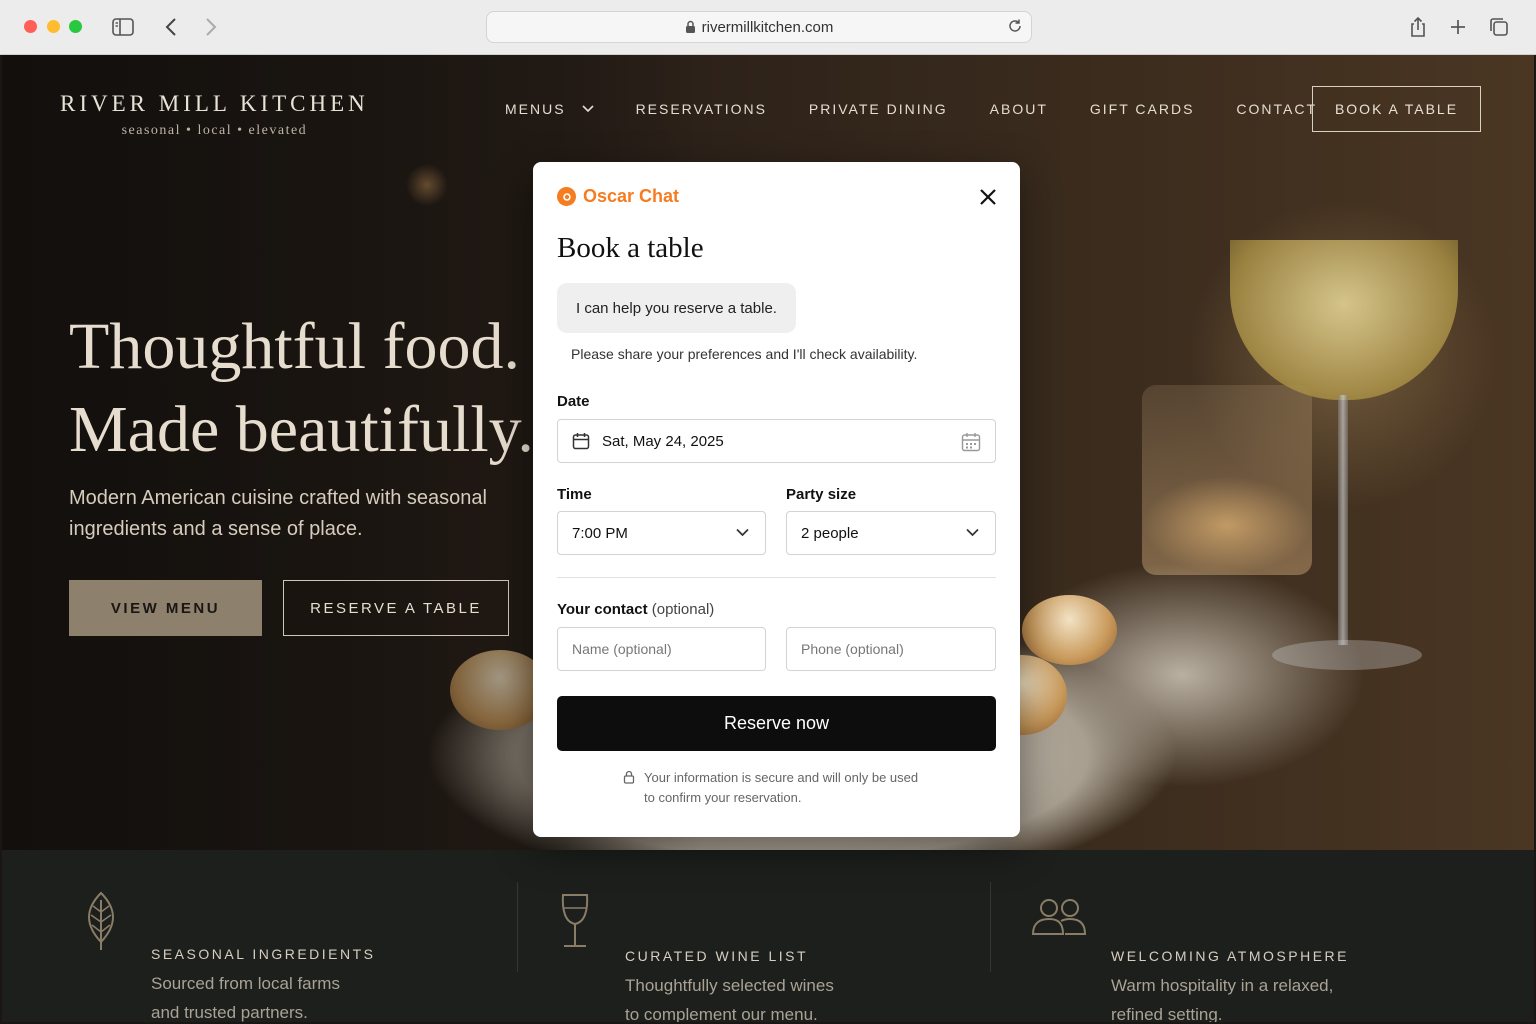 The width and height of the screenshot is (1536, 1024). What do you see at coordinates (53, 26) in the screenshot?
I see `minimize-window-button` at bounding box center [53, 26].